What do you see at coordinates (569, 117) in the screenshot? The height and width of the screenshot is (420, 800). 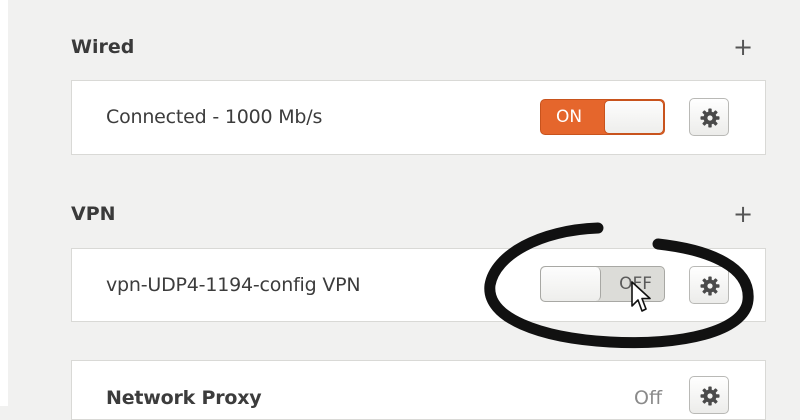 I see `wired-switch-state: ON` at bounding box center [569, 117].